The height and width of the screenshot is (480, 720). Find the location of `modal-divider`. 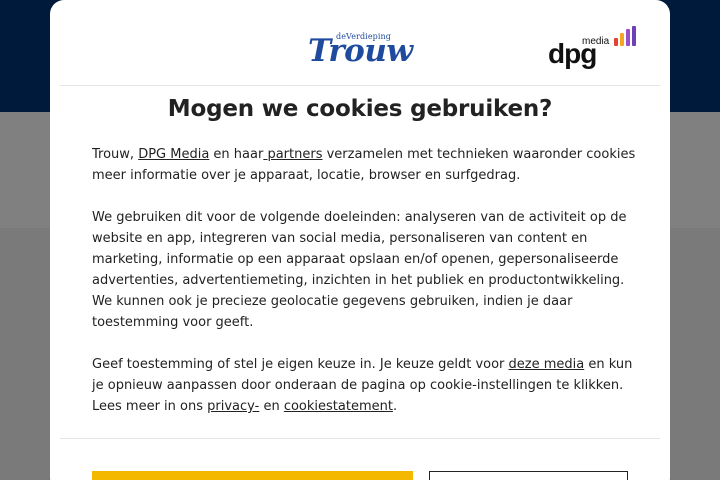

modal-divider is located at coordinates (360, 438).